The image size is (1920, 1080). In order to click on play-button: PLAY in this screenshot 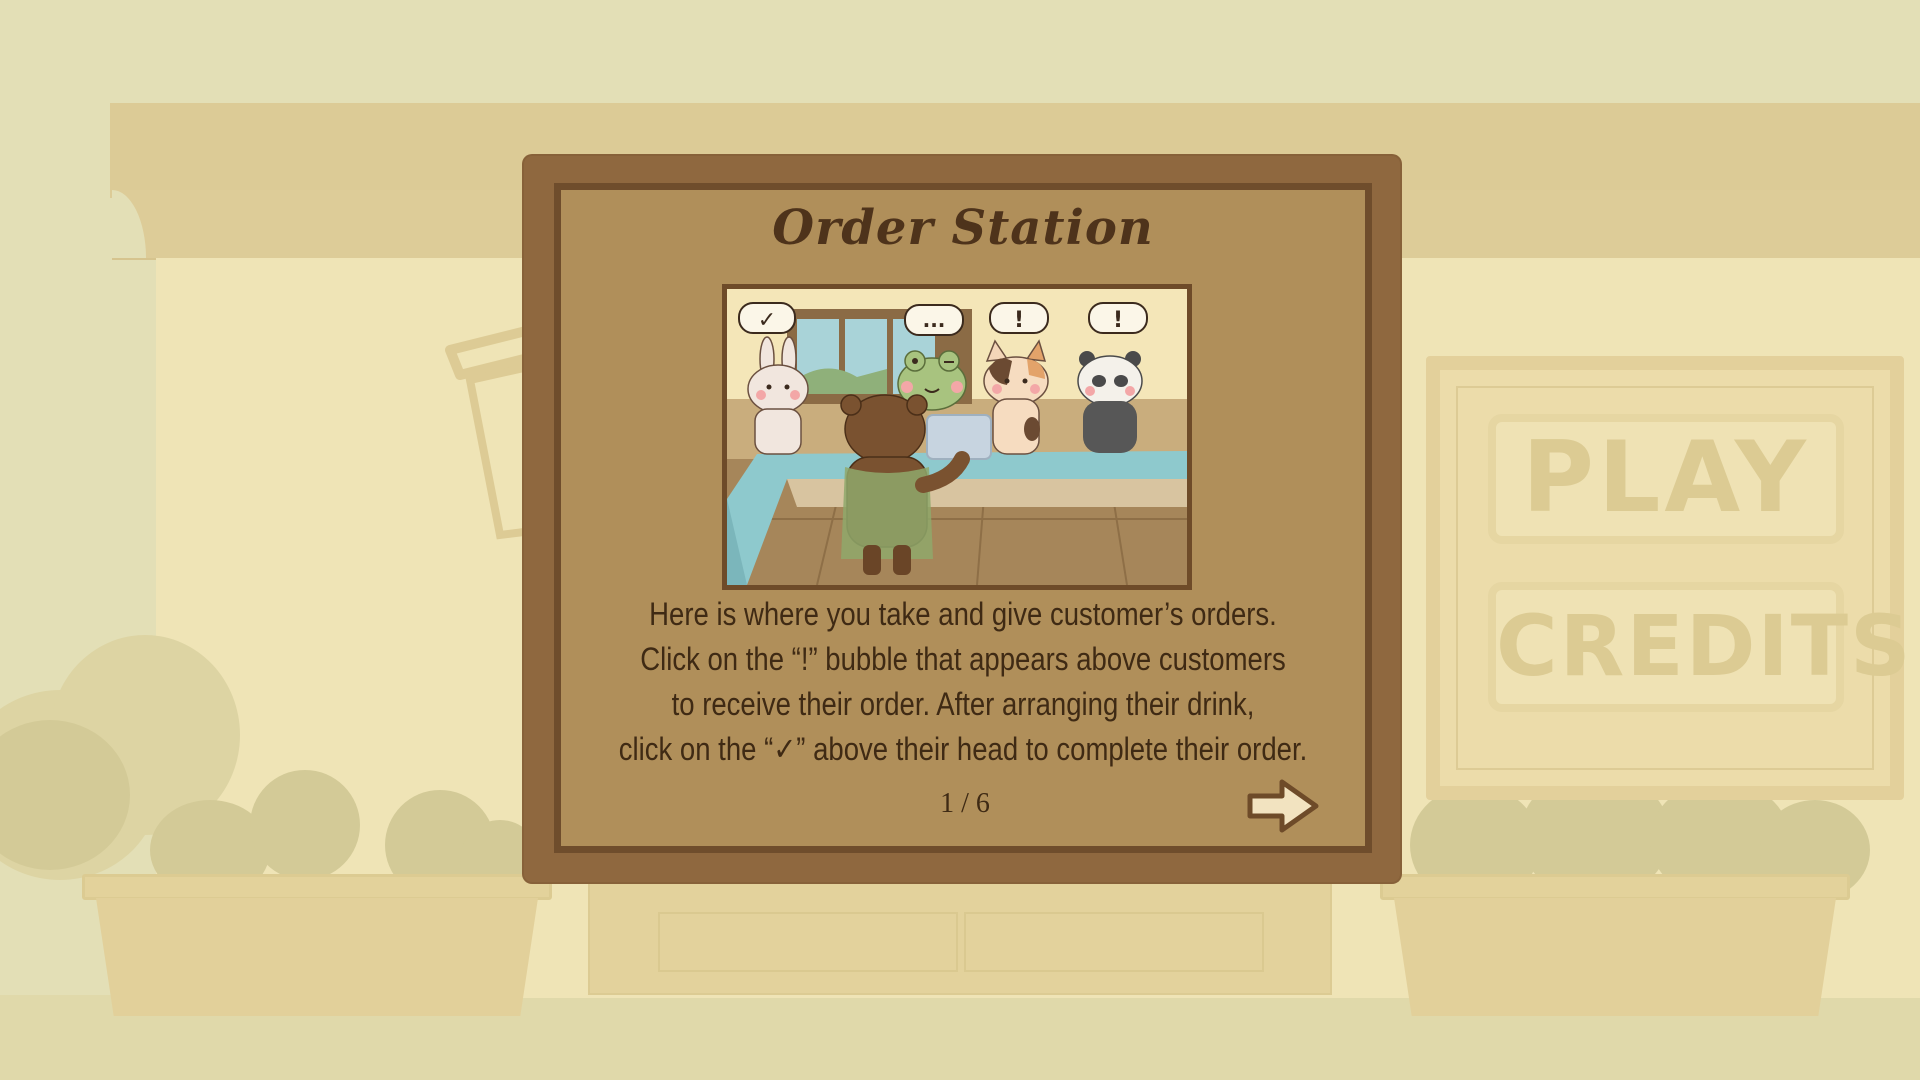, I will do `click(1666, 479)`.